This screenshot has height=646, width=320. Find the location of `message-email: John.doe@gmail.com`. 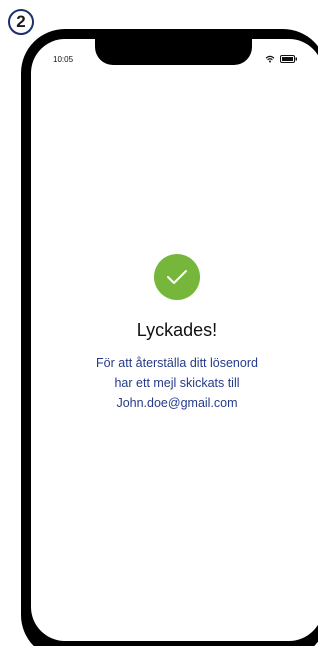

message-email: John.doe@gmail.com is located at coordinates (177, 403).